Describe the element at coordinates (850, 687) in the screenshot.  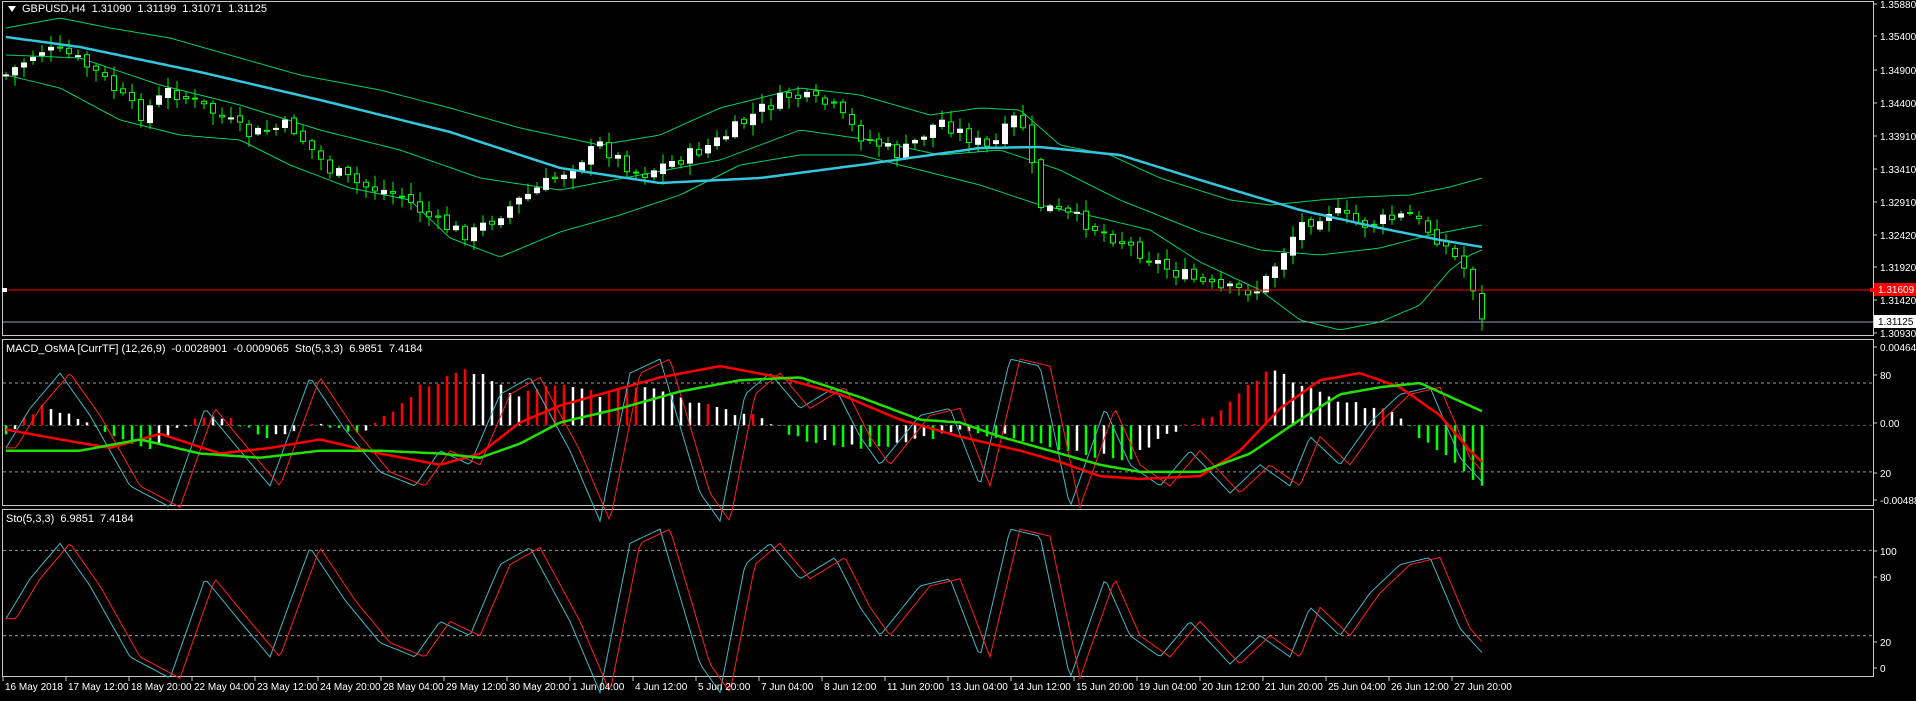
I see `time-axis-label: 8 Jun 12:00` at that location.